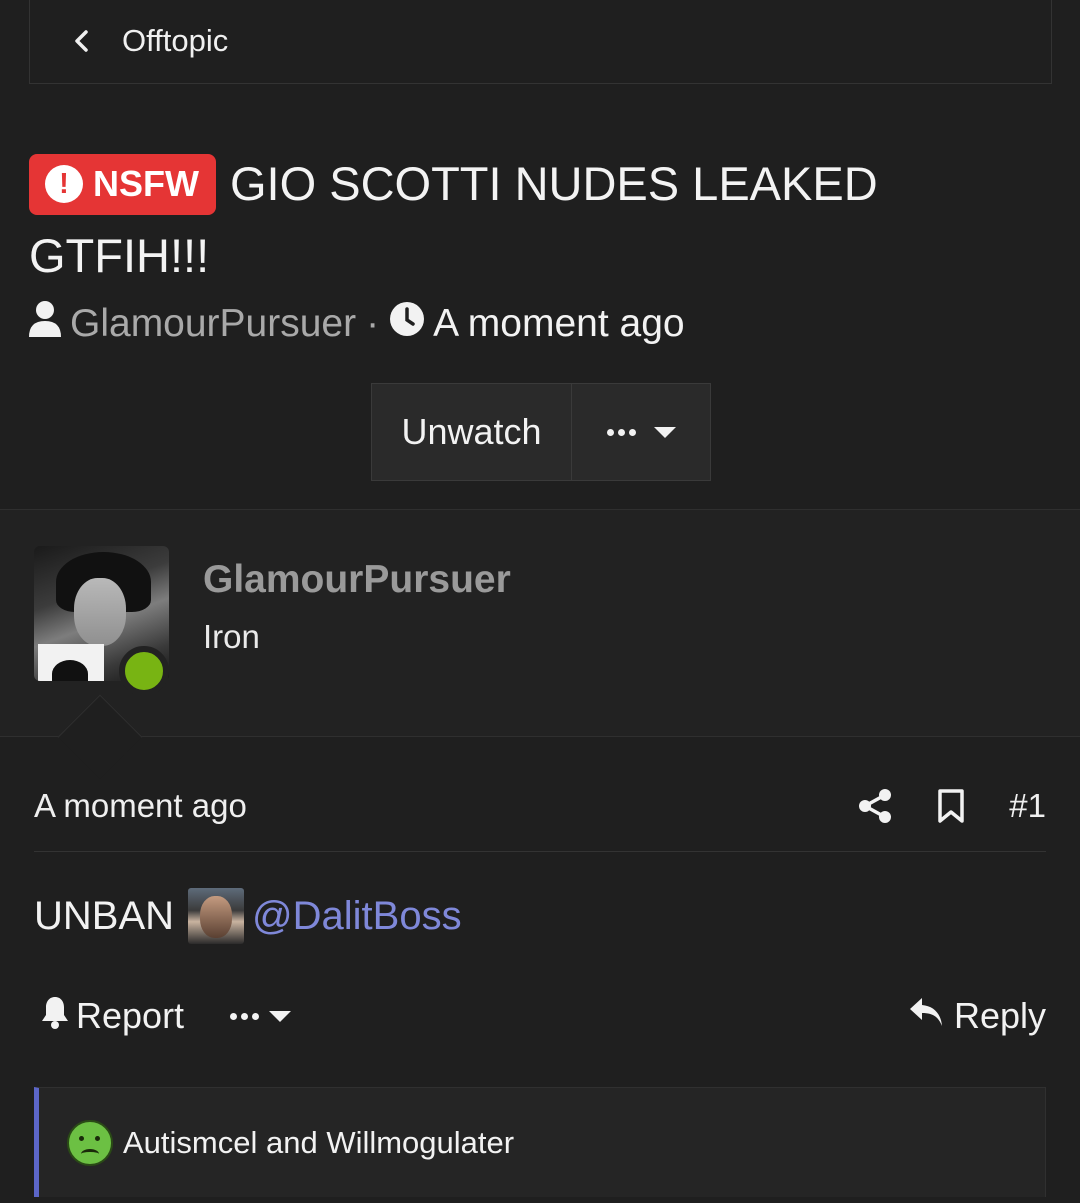  I want to click on bookmark-icon, so click(951, 806).